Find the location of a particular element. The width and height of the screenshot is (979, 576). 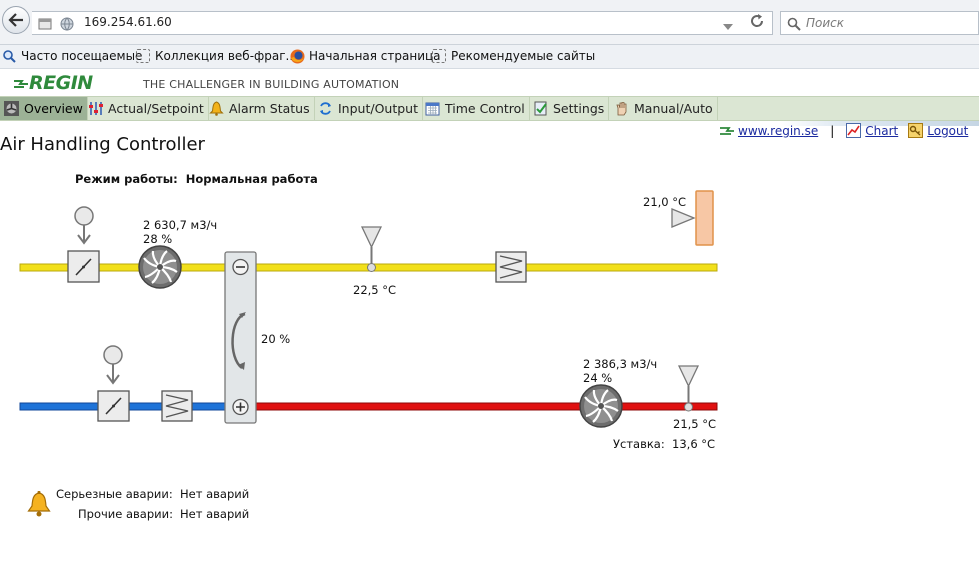

other-alarms-value: Нет аварий is located at coordinates (215, 514).